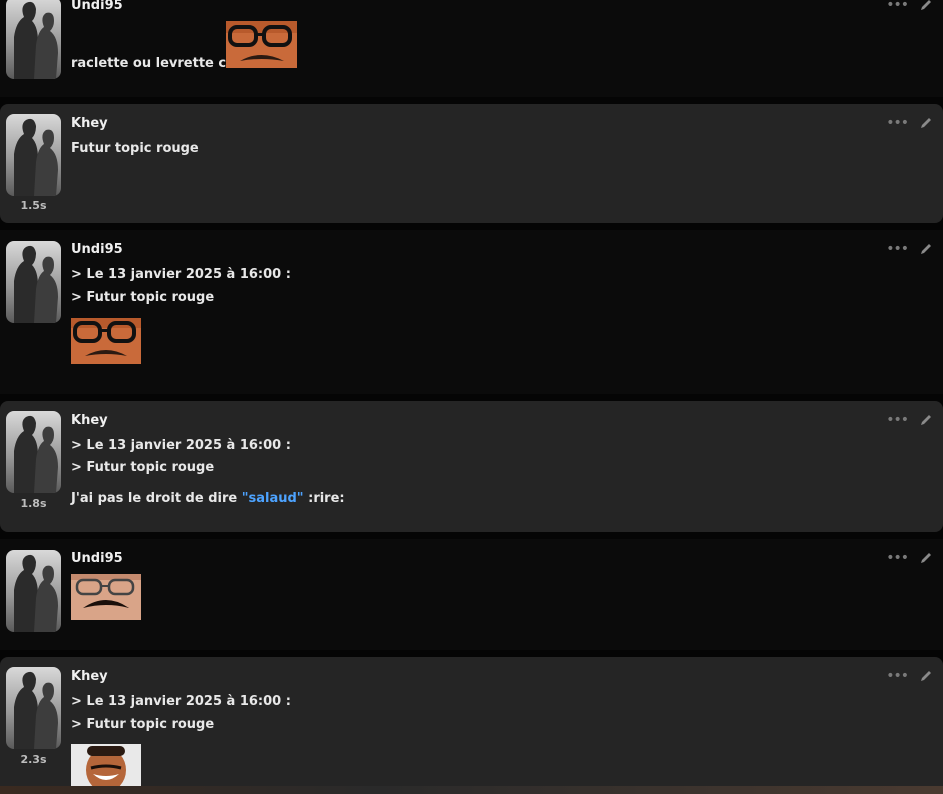 The height and width of the screenshot is (794, 943). What do you see at coordinates (471, 594) in the screenshot?
I see `message-card: Undi95 •••` at bounding box center [471, 594].